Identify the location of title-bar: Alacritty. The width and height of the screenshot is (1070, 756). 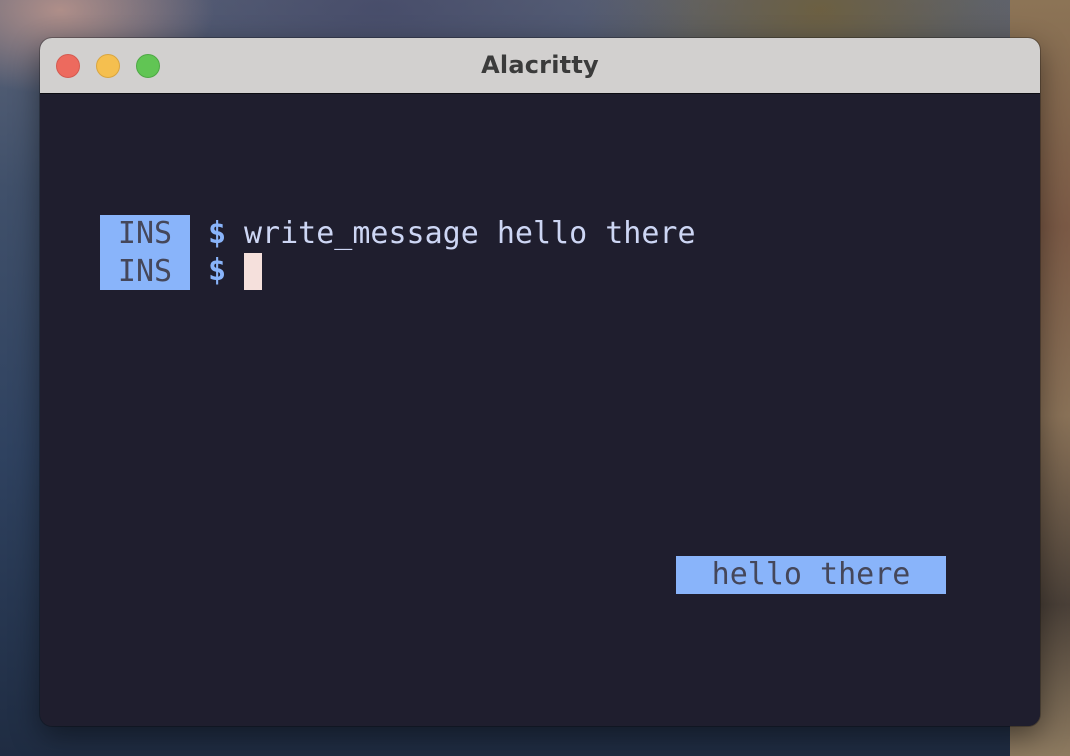
(540, 66).